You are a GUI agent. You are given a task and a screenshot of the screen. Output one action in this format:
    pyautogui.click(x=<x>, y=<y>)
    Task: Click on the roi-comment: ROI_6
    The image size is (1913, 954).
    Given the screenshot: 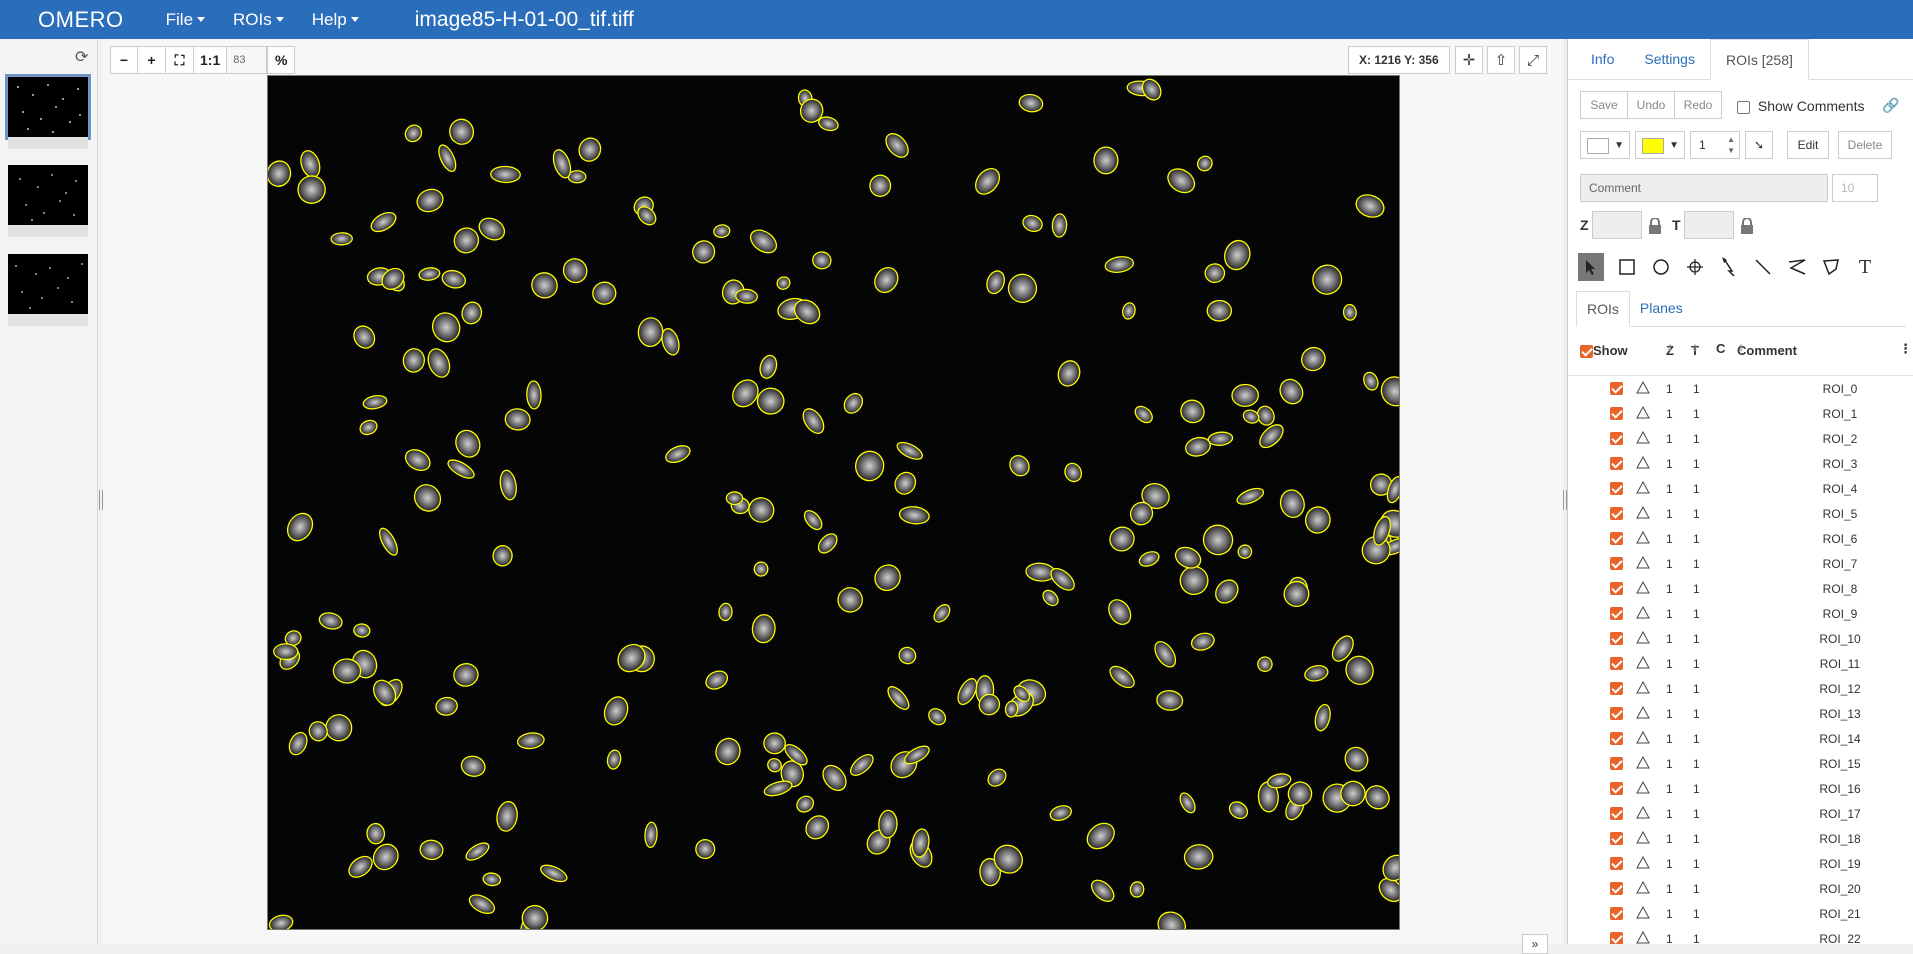 What is the action you would take?
    pyautogui.click(x=1840, y=539)
    